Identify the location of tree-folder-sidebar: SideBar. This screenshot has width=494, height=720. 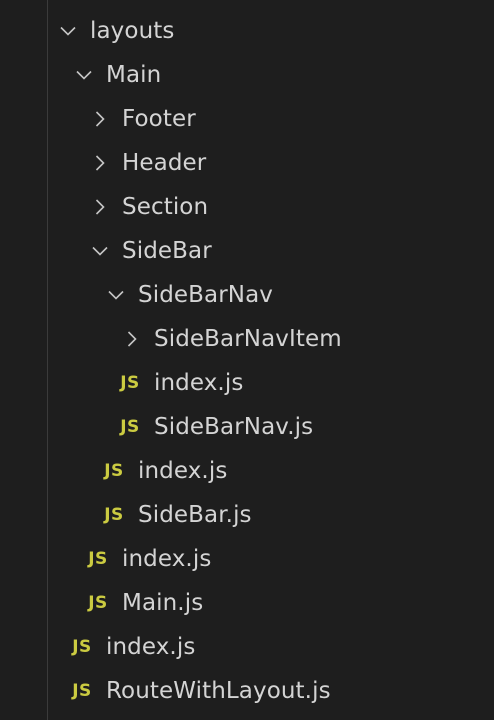
(247, 251).